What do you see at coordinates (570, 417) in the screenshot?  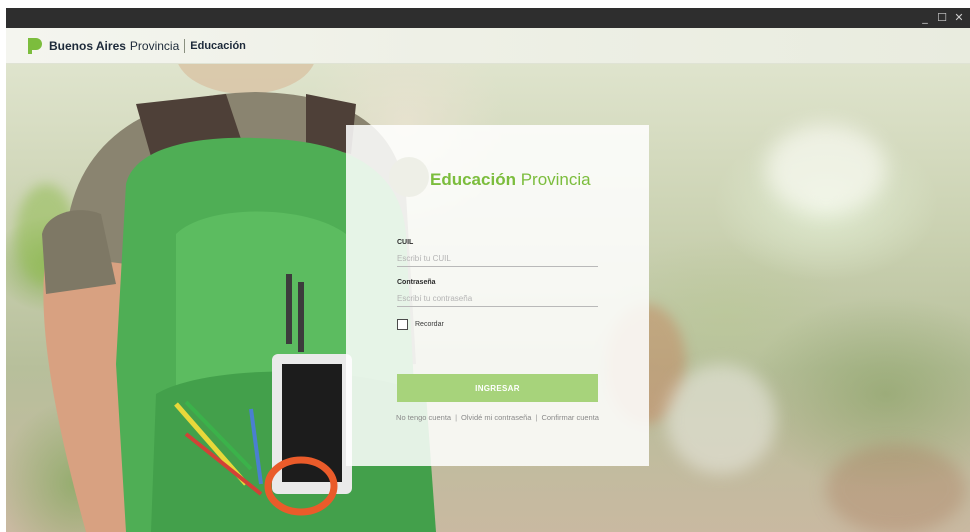 I see `confirm-account-link: Confirmar cuenta` at bounding box center [570, 417].